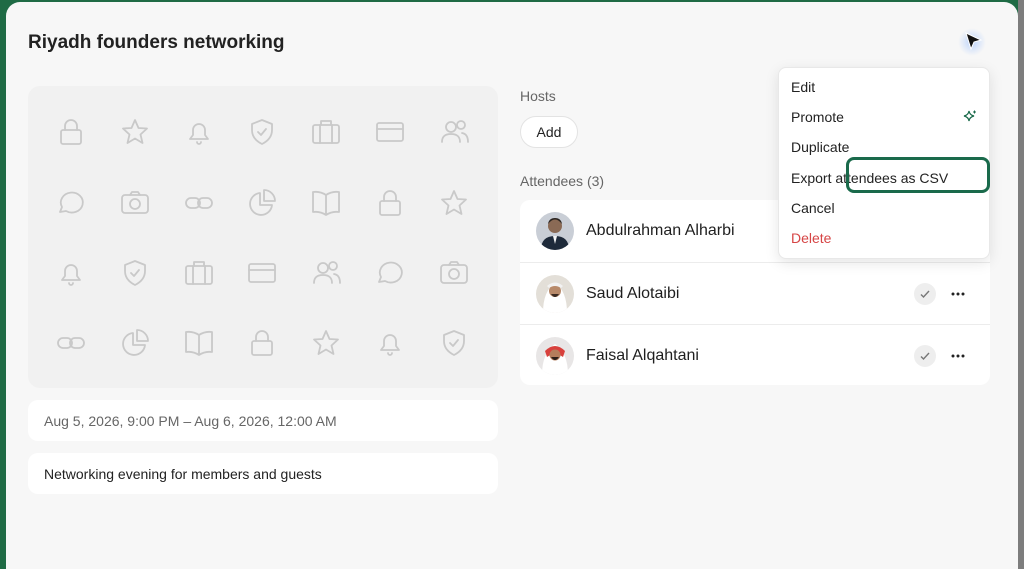 This screenshot has height=569, width=1024. Describe the element at coordinates (755, 354) in the screenshot. I see `attendee-row: Faisal Alqahtani` at that location.